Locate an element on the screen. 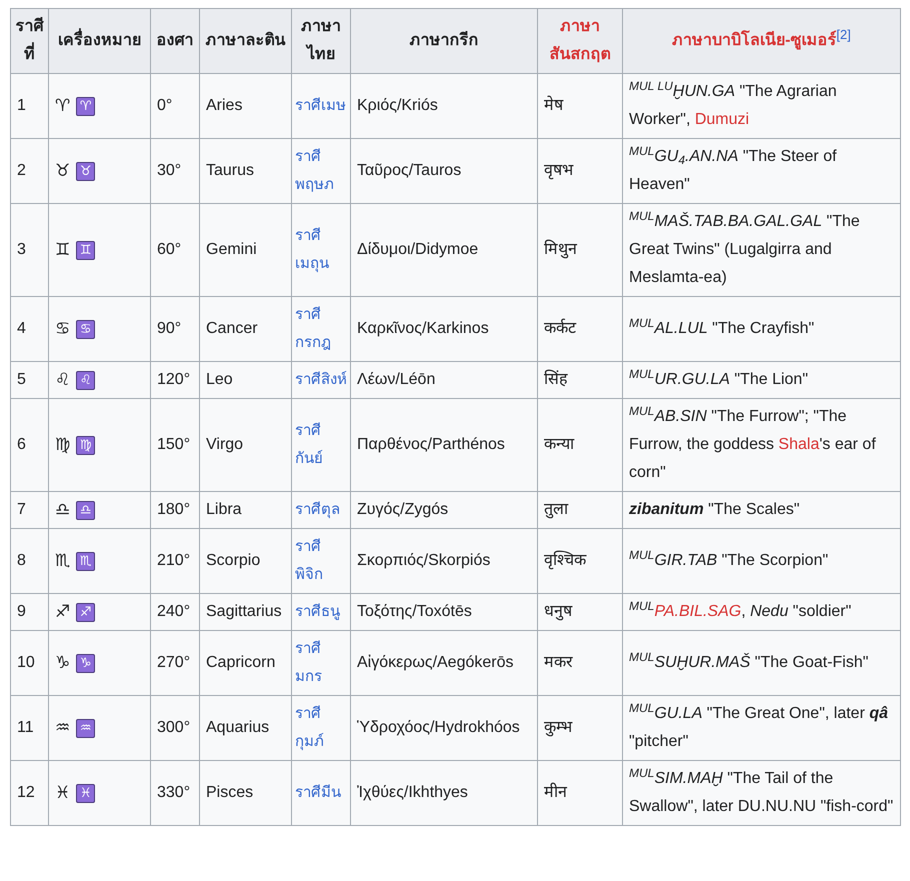  babylonian-description: $^{MUL}$GIR.TAB "The Scorpion" is located at coordinates (728, 560).